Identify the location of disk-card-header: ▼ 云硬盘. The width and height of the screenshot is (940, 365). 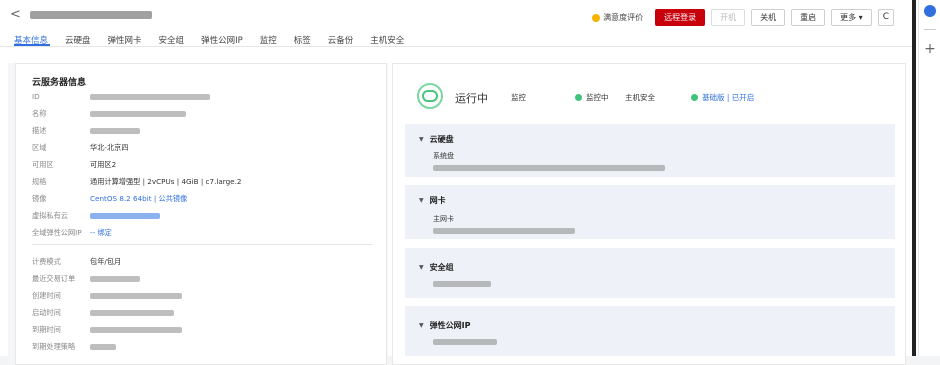
(436, 139).